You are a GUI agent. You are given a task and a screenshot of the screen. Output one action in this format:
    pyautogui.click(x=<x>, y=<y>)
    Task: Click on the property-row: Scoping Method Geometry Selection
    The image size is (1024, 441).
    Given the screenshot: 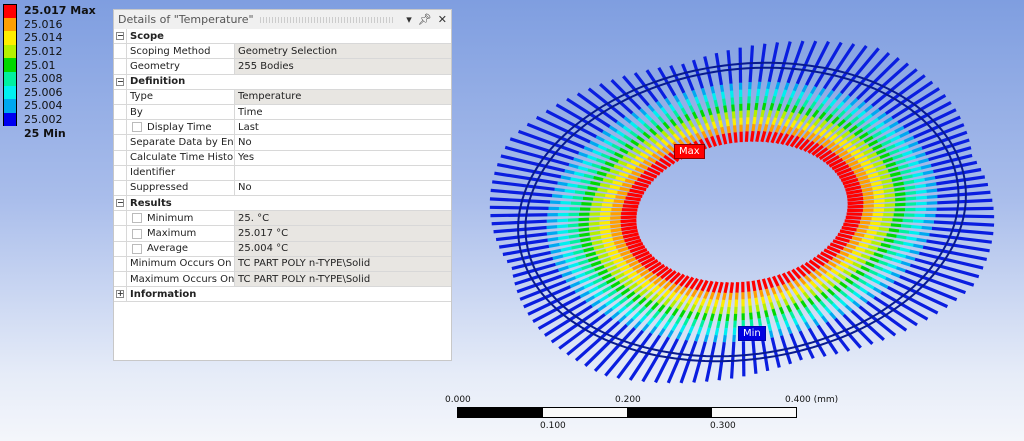 What is the action you would take?
    pyautogui.click(x=282, y=52)
    